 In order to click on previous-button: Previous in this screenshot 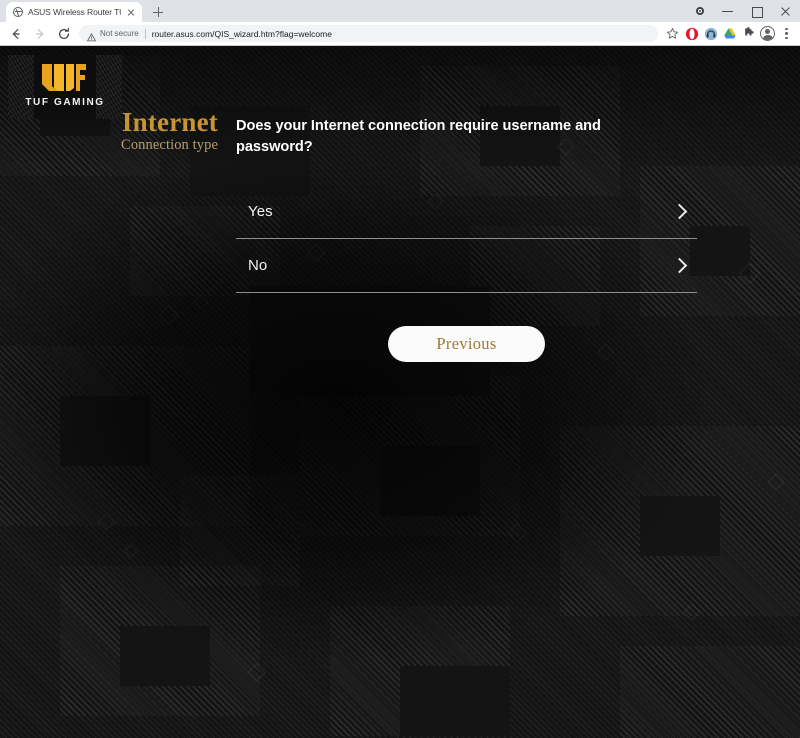, I will do `click(466, 344)`.